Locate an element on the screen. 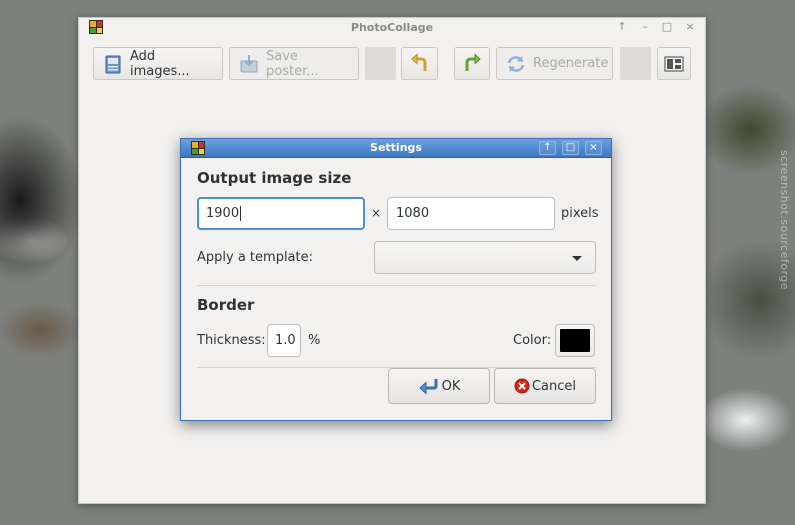 This screenshot has width=795, height=525. cancel-icon is located at coordinates (522, 386).